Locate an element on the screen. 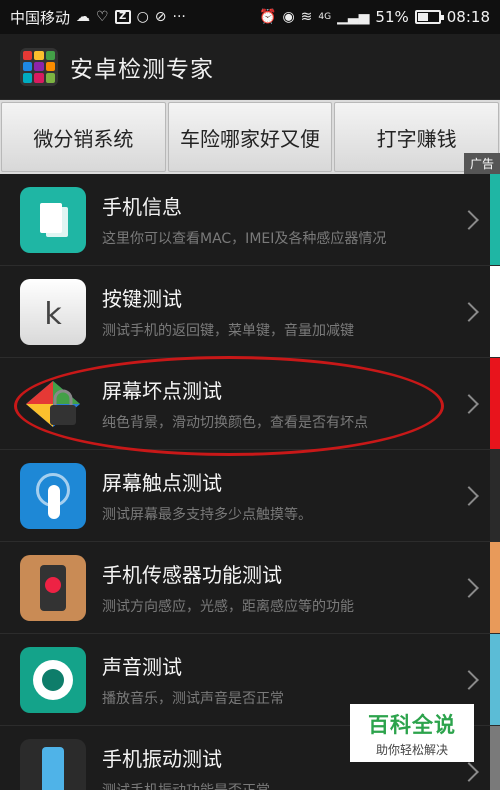 The width and height of the screenshot is (500, 790). item-title: 屏幕触点测试 is located at coordinates (162, 483).